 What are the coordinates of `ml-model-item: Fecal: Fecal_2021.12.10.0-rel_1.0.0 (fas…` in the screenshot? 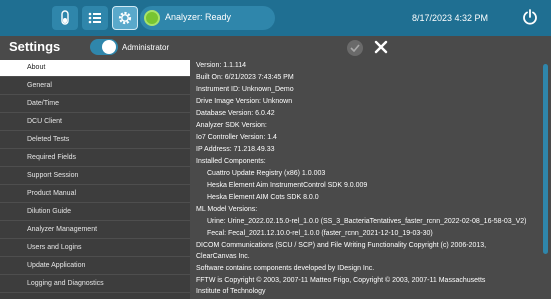 It's located at (320, 233).